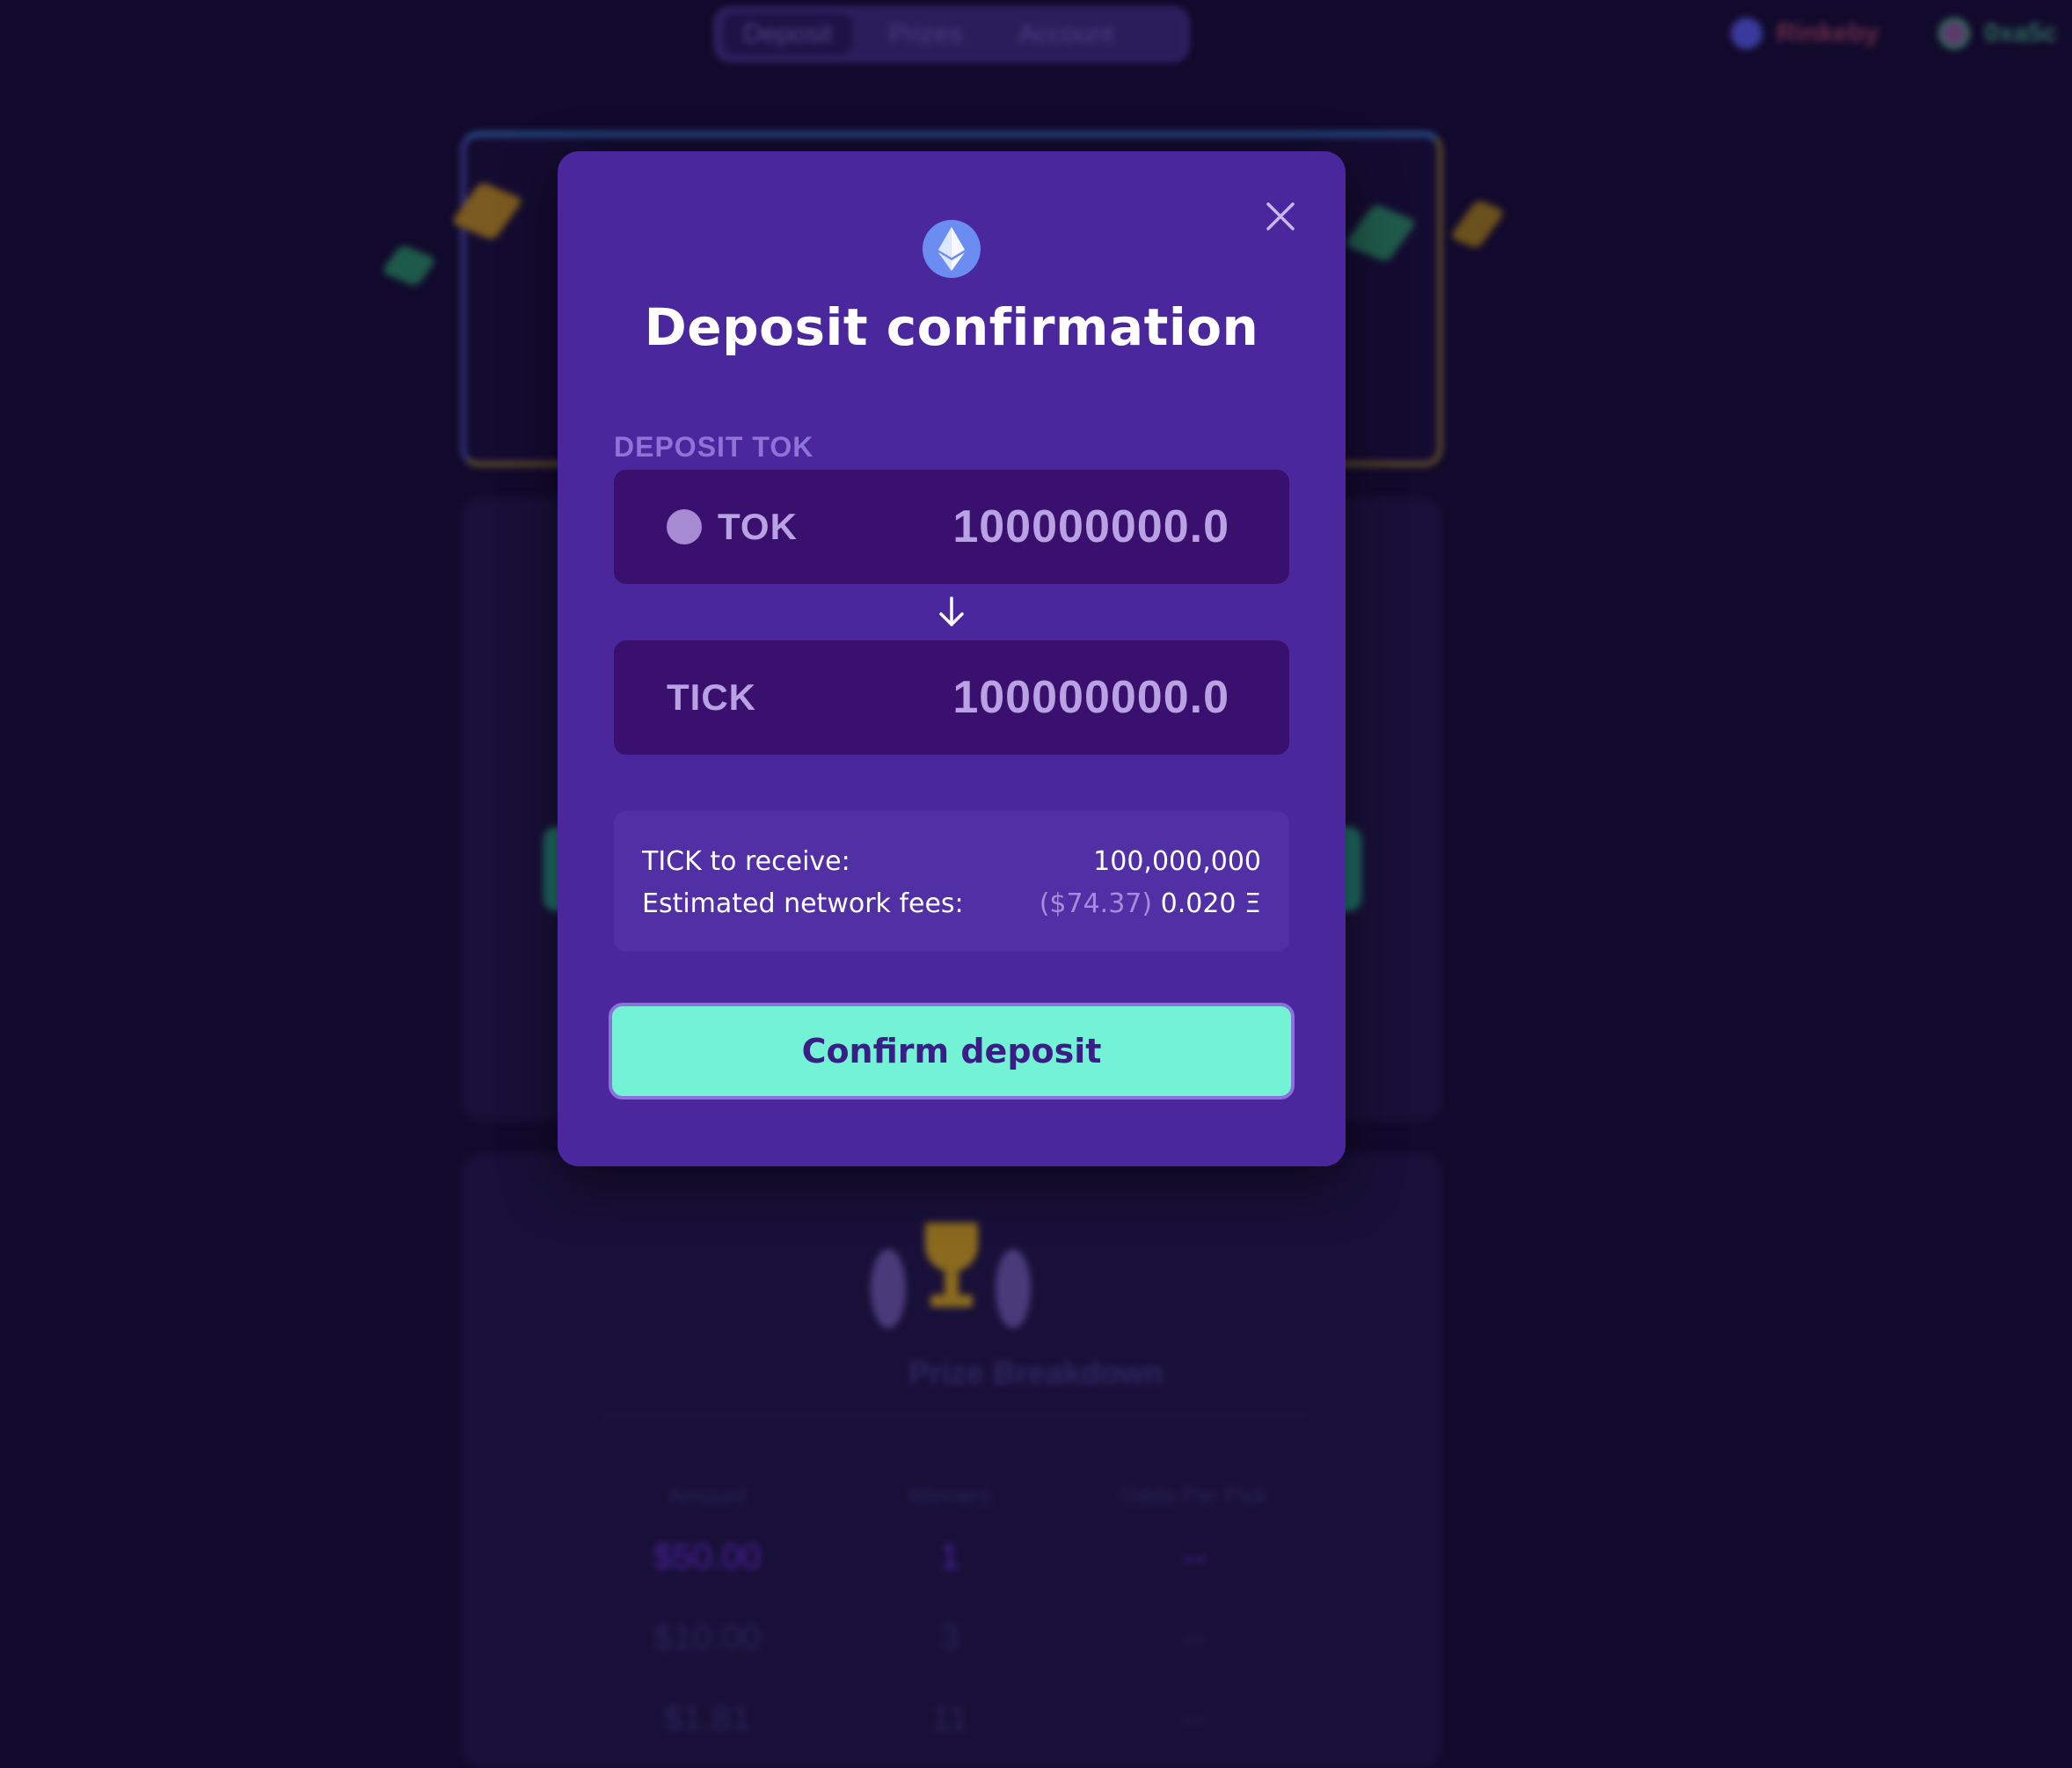 Image resolution: width=2072 pixels, height=1768 pixels. I want to click on divider, so click(955, 1415).